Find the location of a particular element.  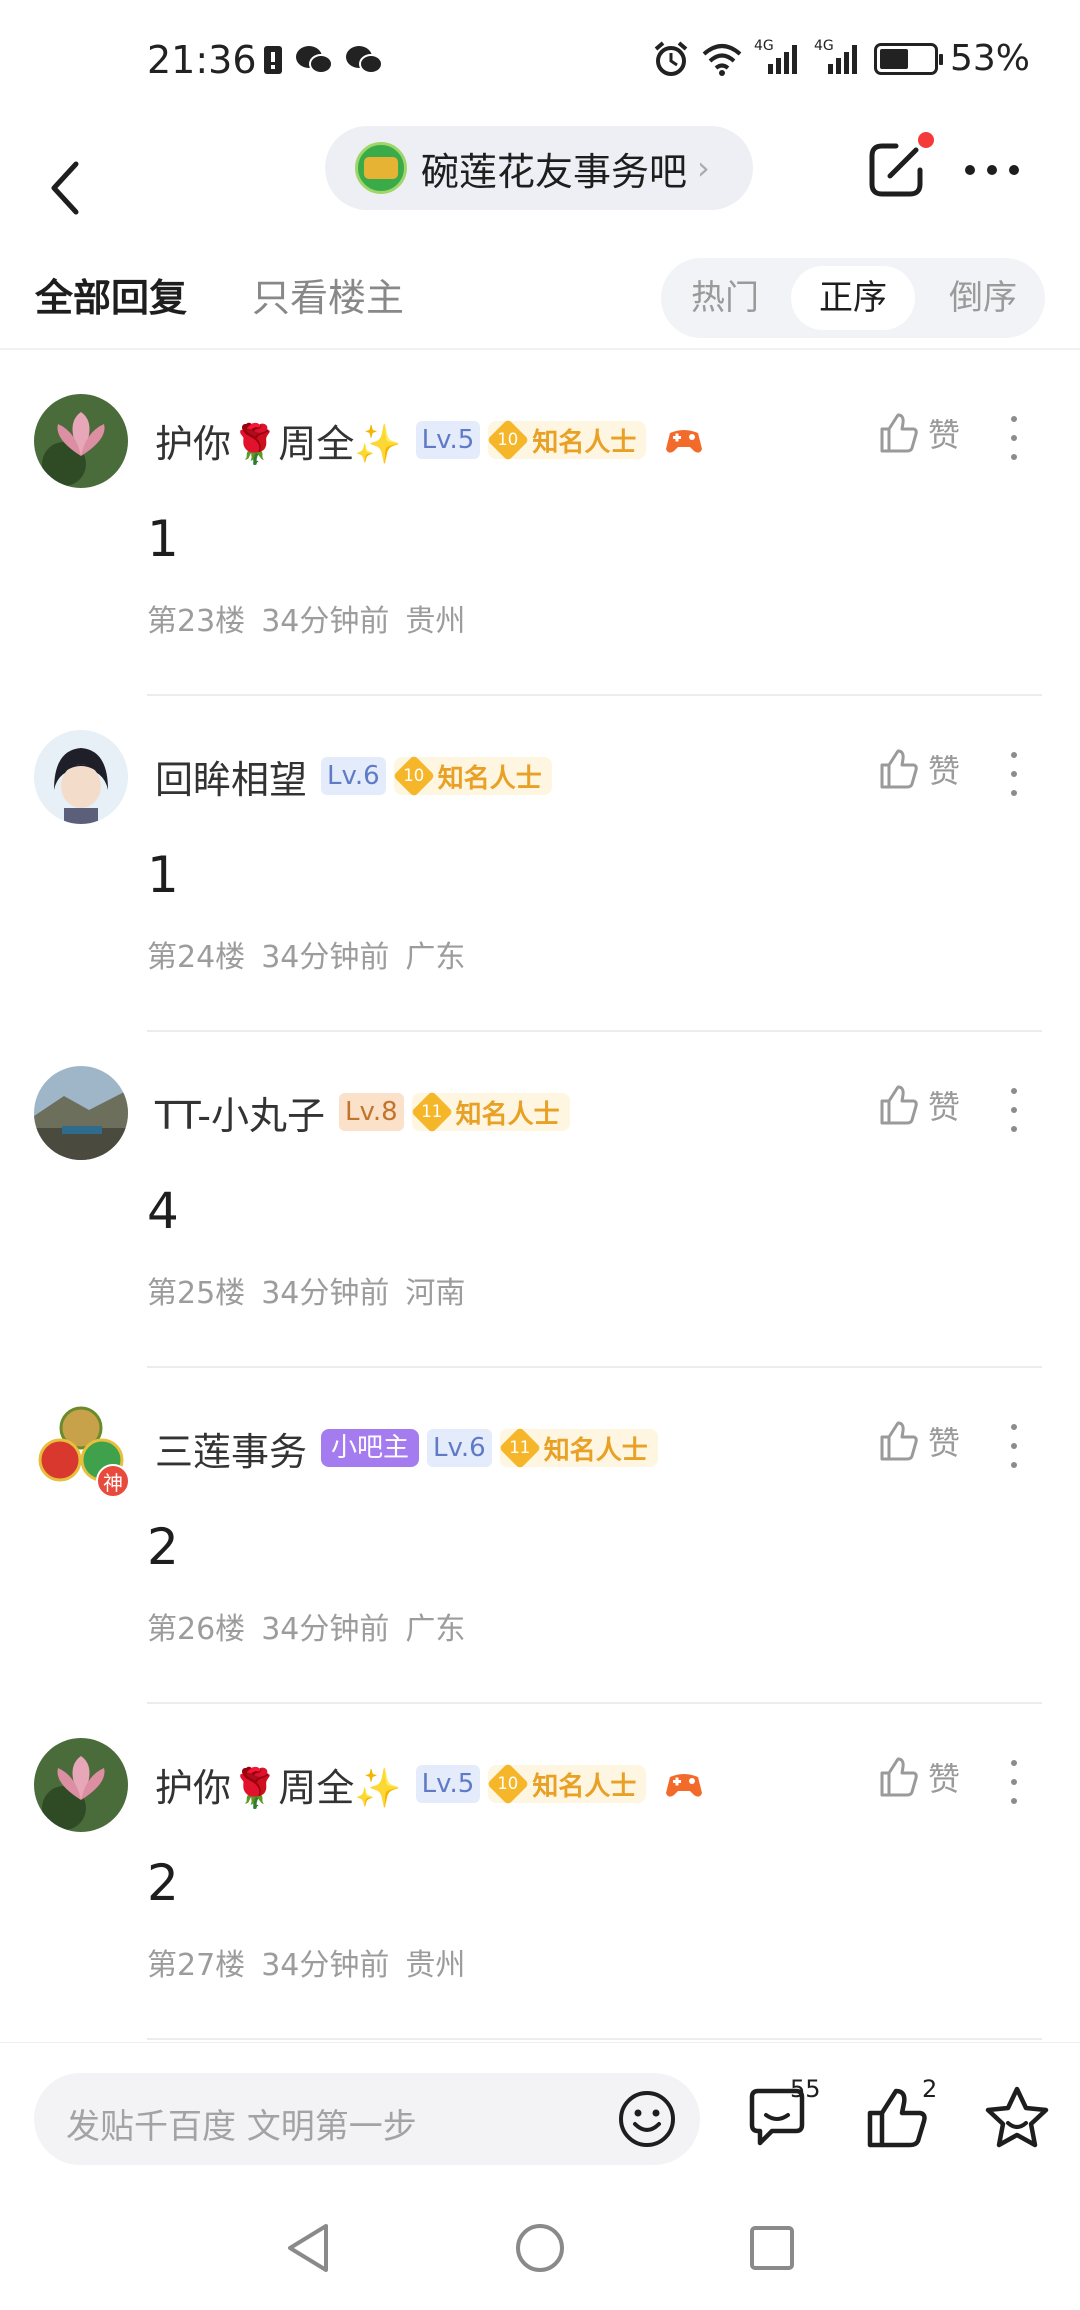

forum-name: 碗莲花友事务吧 is located at coordinates (554, 171).